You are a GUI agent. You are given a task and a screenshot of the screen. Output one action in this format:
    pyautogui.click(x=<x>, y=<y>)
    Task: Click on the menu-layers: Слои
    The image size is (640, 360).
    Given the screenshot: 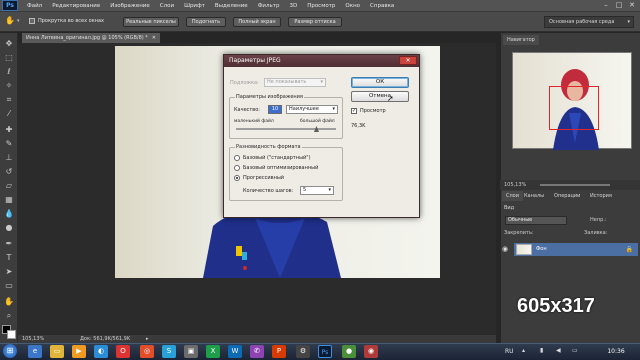 What is the action you would take?
    pyautogui.click(x=167, y=6)
    